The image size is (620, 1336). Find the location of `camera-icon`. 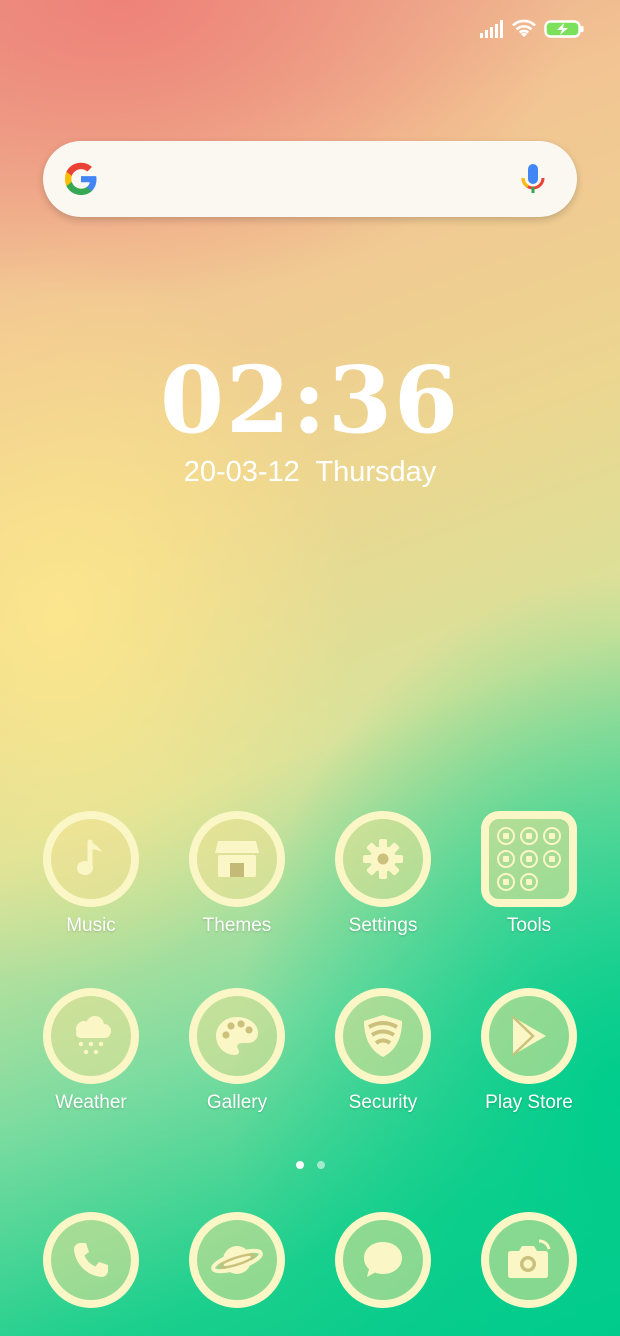

camera-icon is located at coordinates (529, 1258).